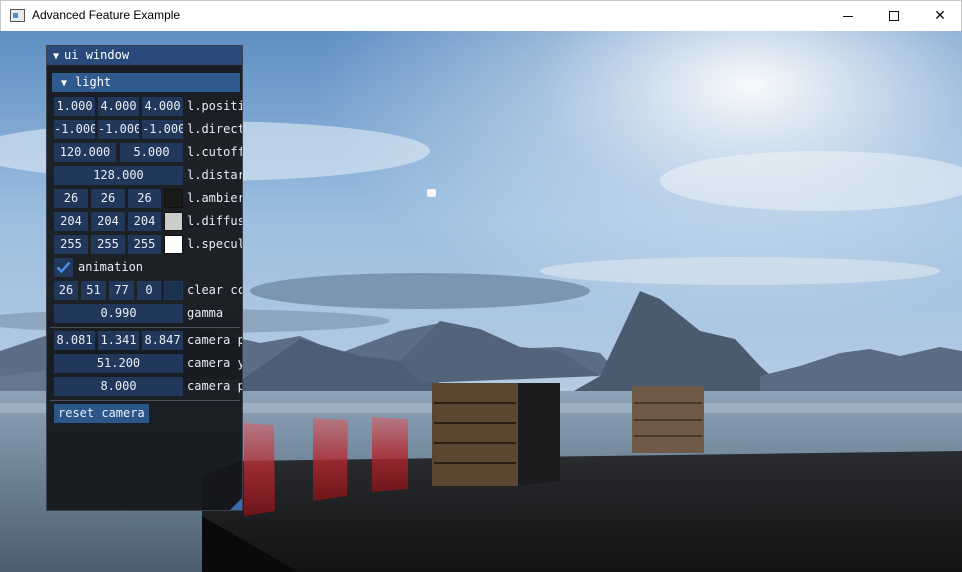 The height and width of the screenshot is (572, 962). What do you see at coordinates (215, 290) in the screenshot?
I see `clear-color-label: clear cc` at bounding box center [215, 290].